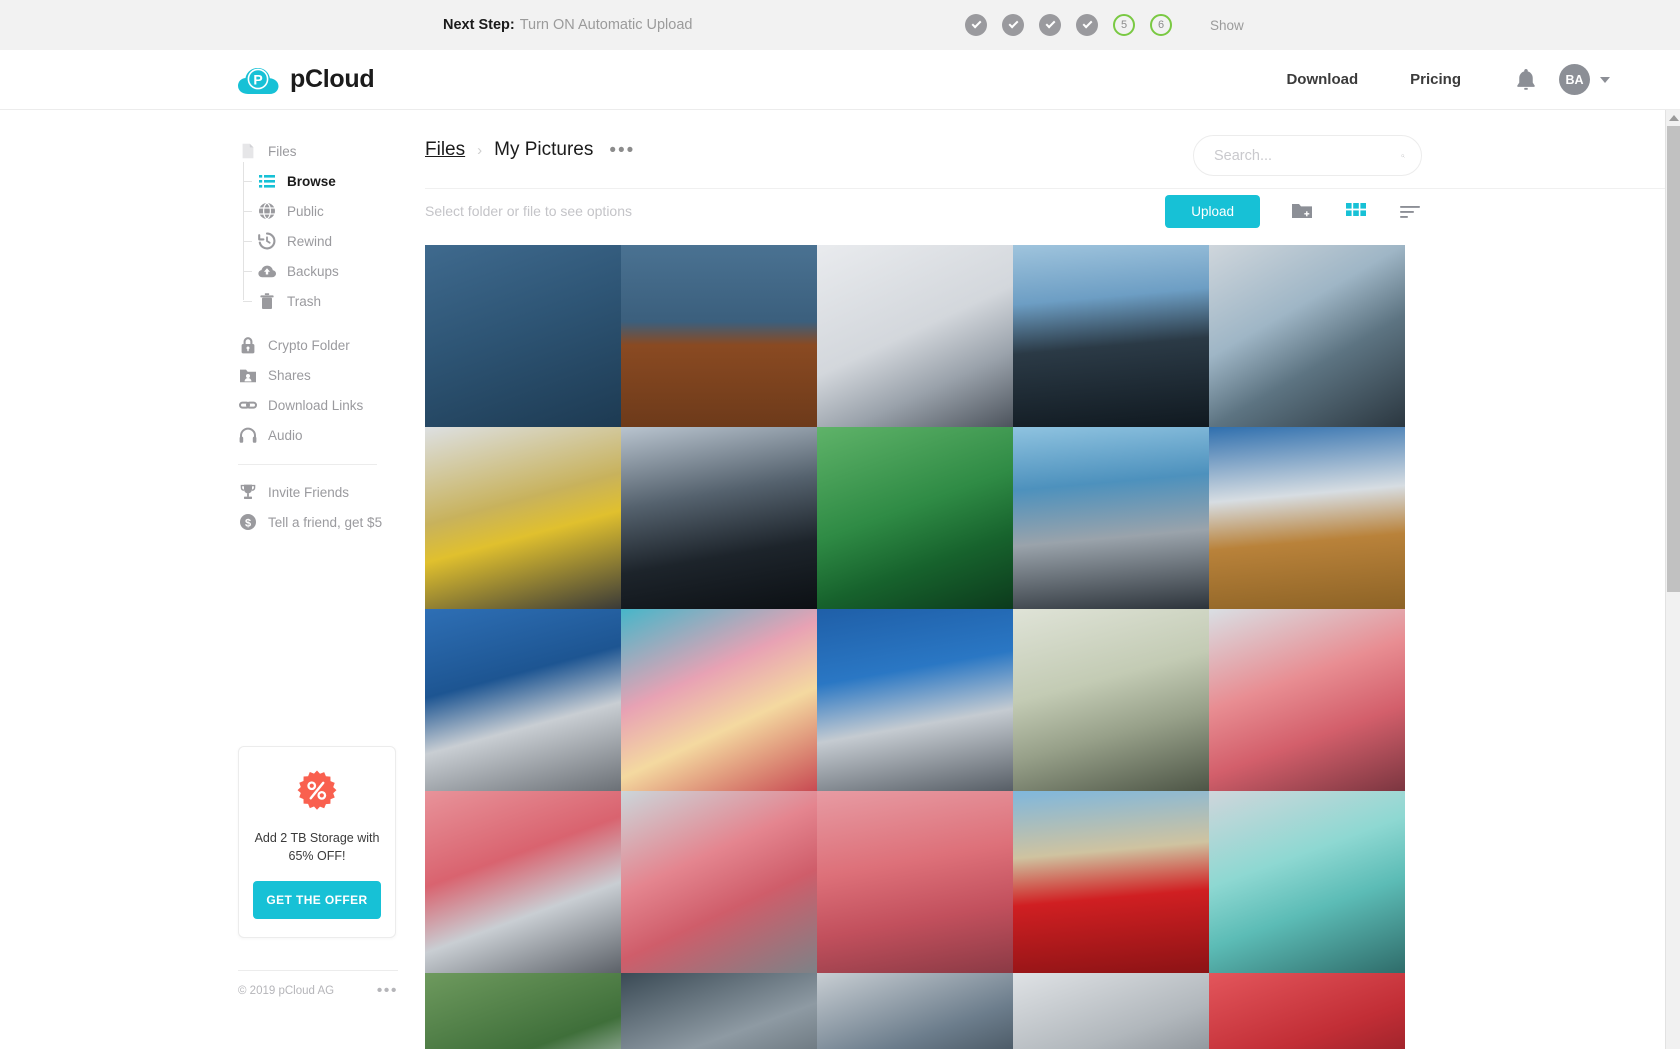 The image size is (1680, 1049). I want to click on pcloud-logo: P pCloud, so click(306, 80).